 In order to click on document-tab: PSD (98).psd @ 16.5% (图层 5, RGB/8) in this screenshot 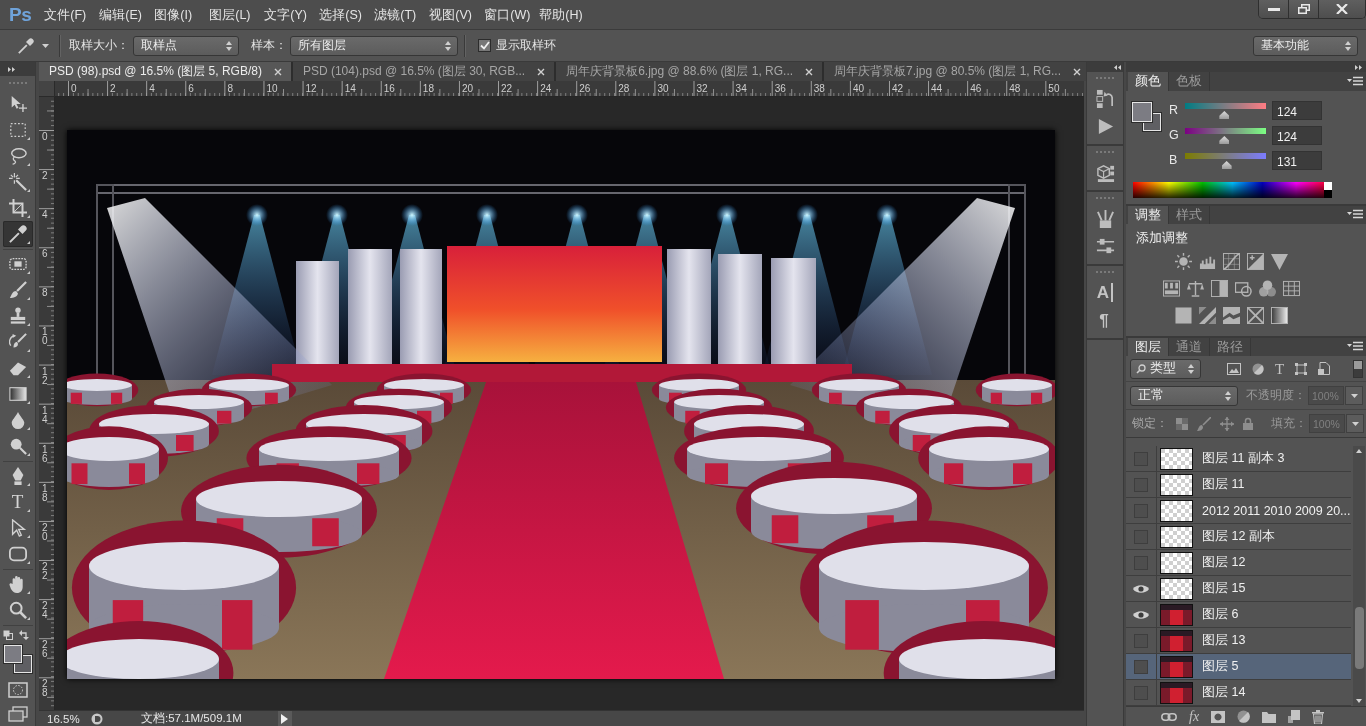, I will do `click(165, 71)`.